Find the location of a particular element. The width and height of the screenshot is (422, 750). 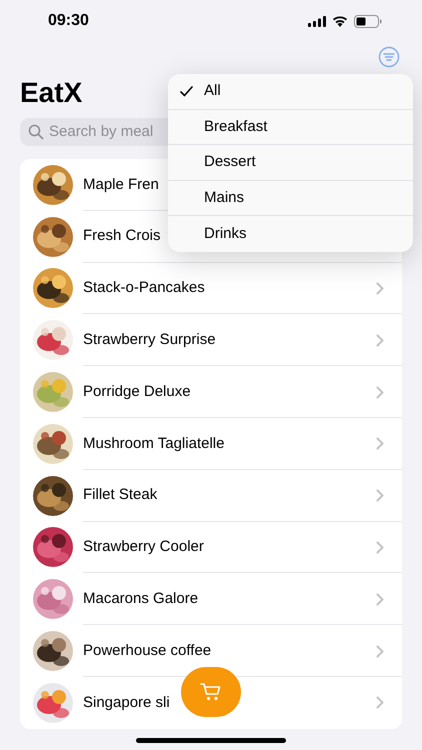

meal-name: Porridge Deluxe is located at coordinates (137, 392).